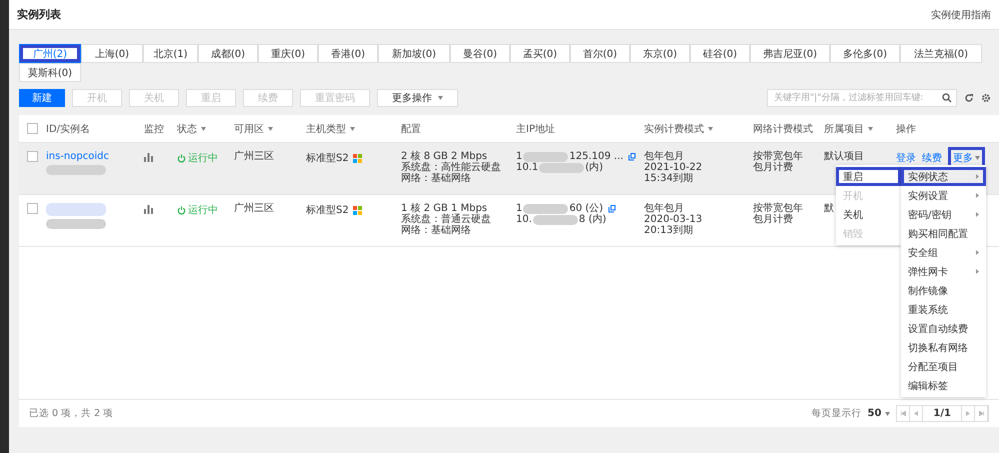 This screenshot has width=999, height=453. I want to click on menu-item: 实例状态, so click(943, 176).